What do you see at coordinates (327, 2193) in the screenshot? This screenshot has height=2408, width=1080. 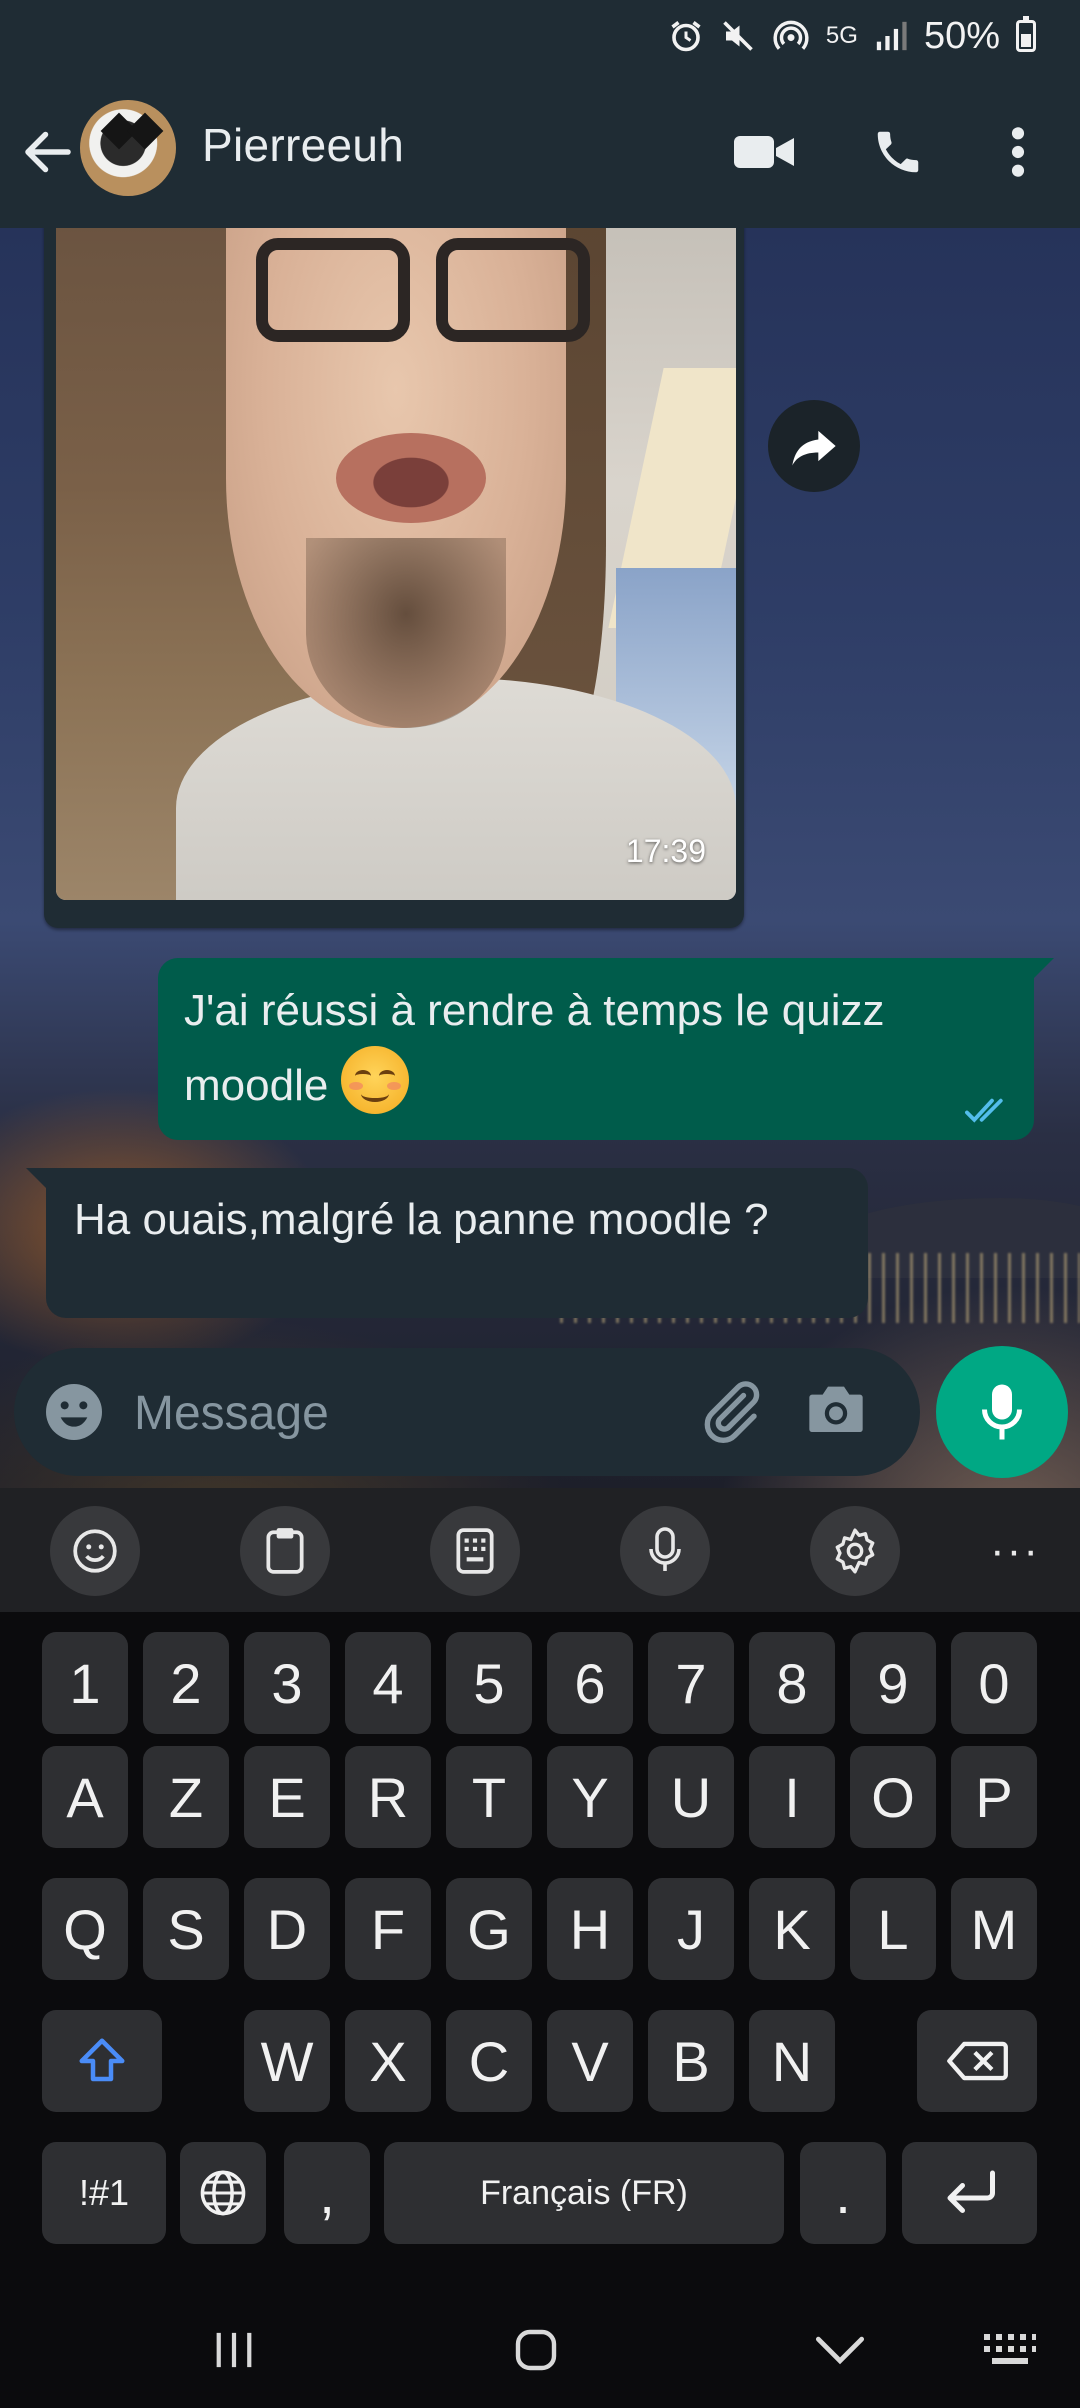 I see `comma-key: ,` at bounding box center [327, 2193].